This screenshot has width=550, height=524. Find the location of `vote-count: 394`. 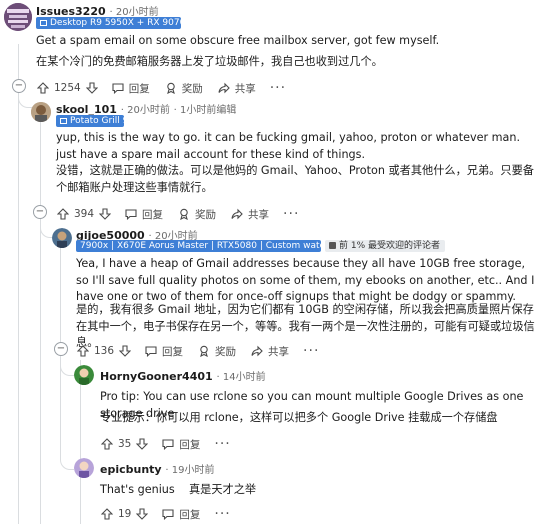

vote-count: 394 is located at coordinates (84, 214).